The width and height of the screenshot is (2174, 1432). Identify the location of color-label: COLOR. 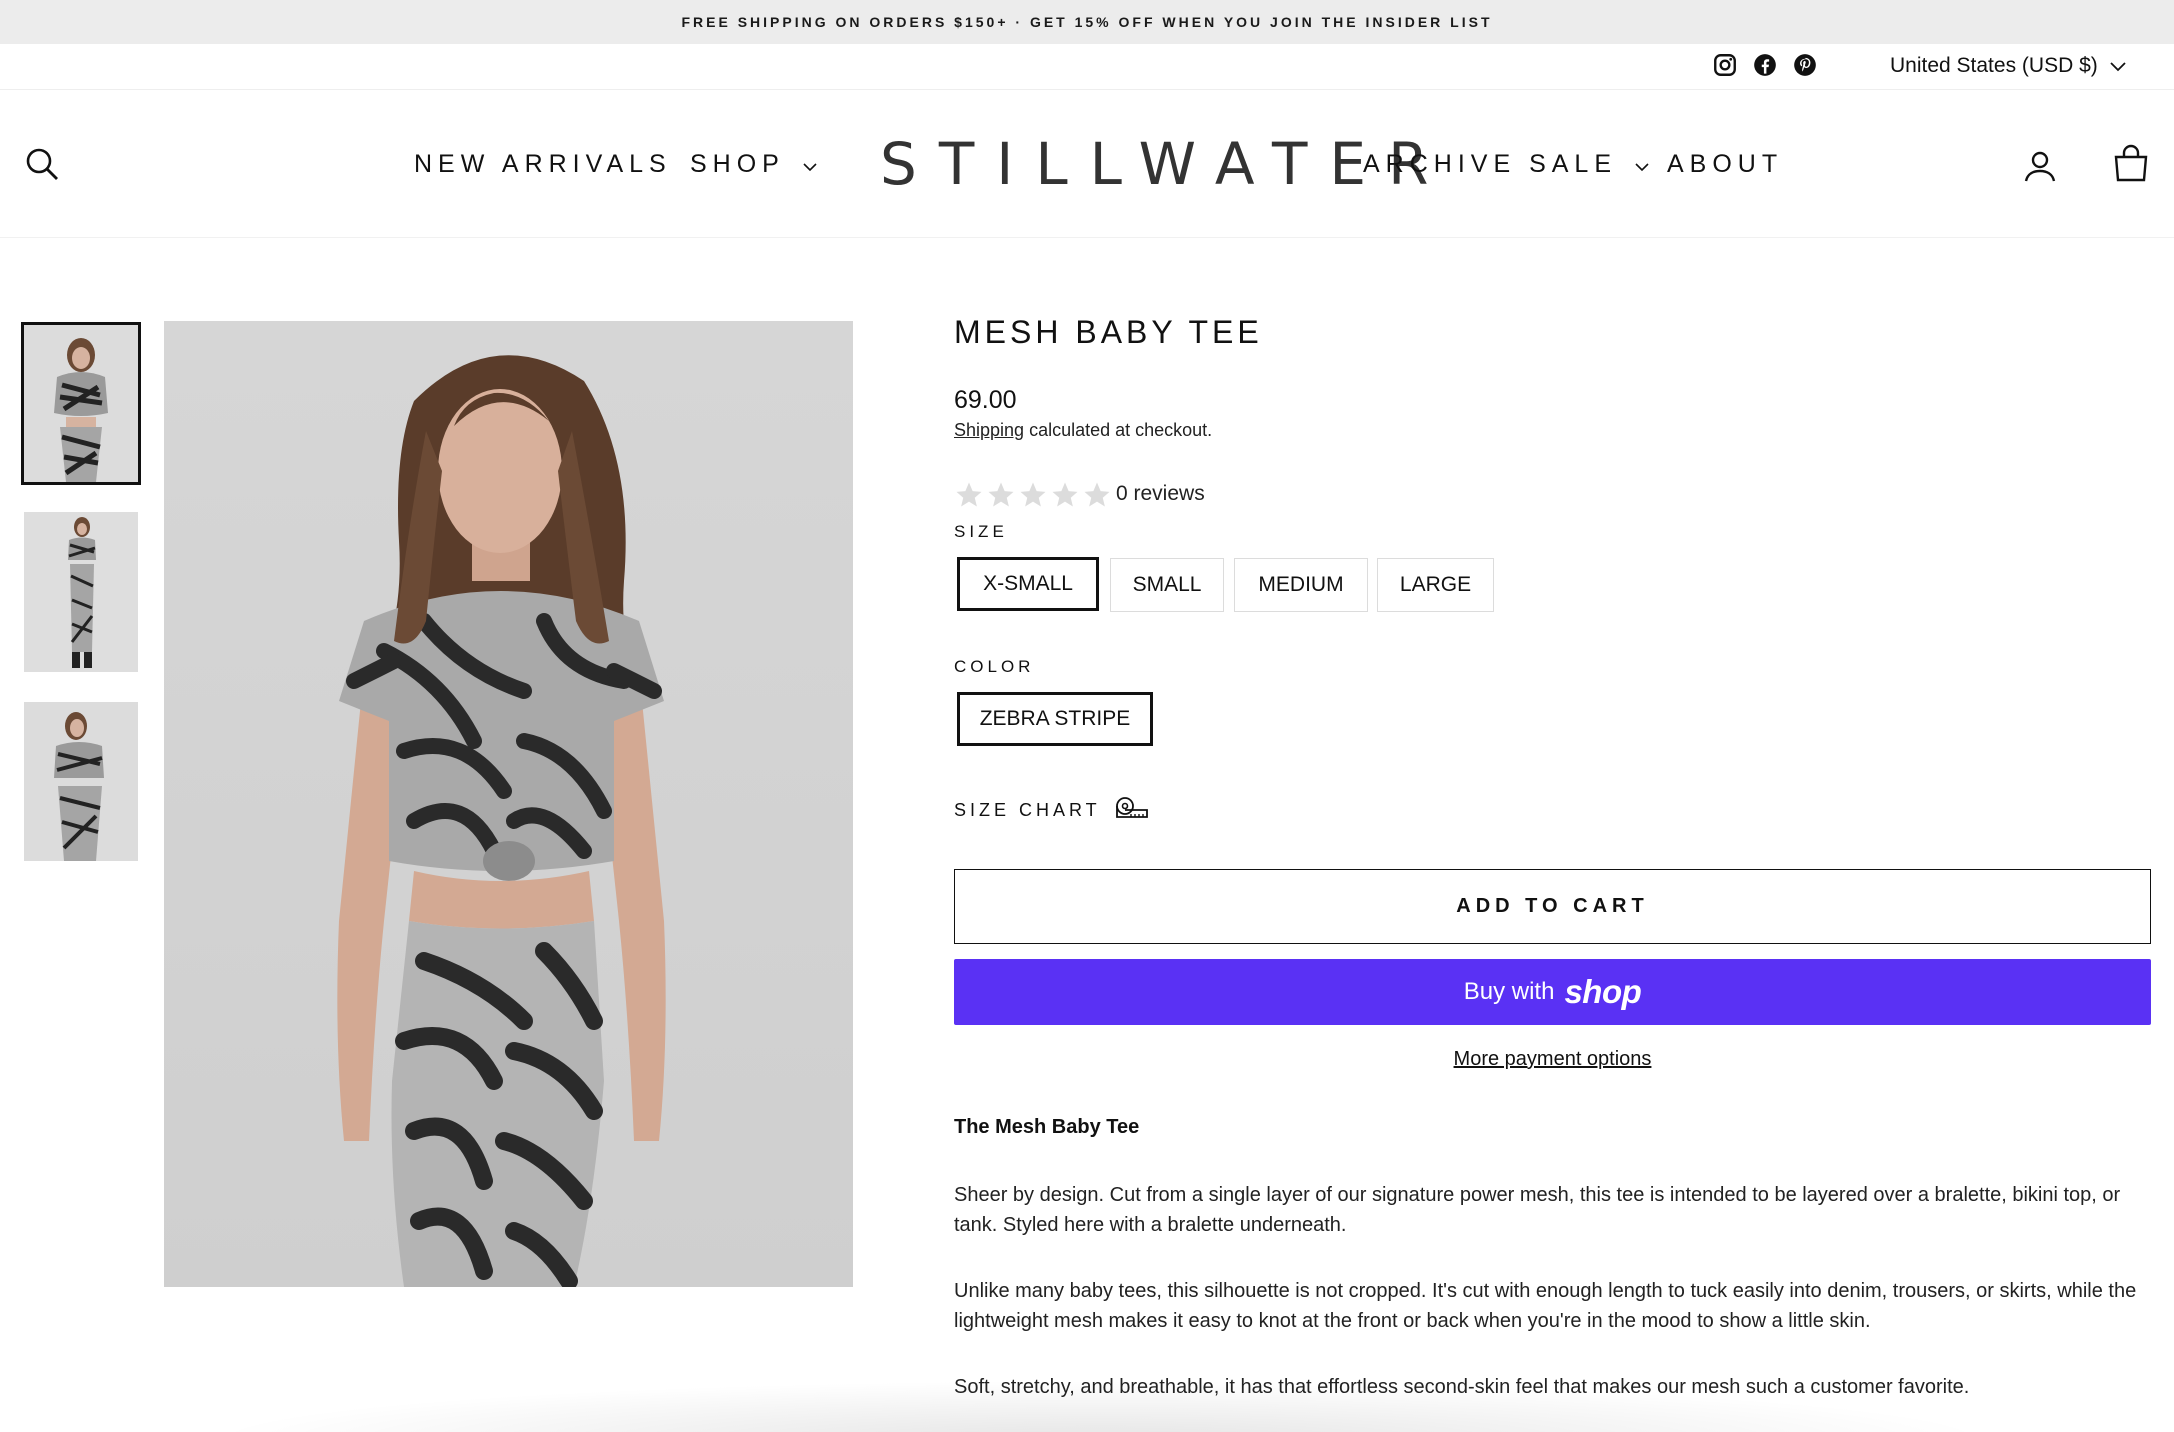
(994, 666).